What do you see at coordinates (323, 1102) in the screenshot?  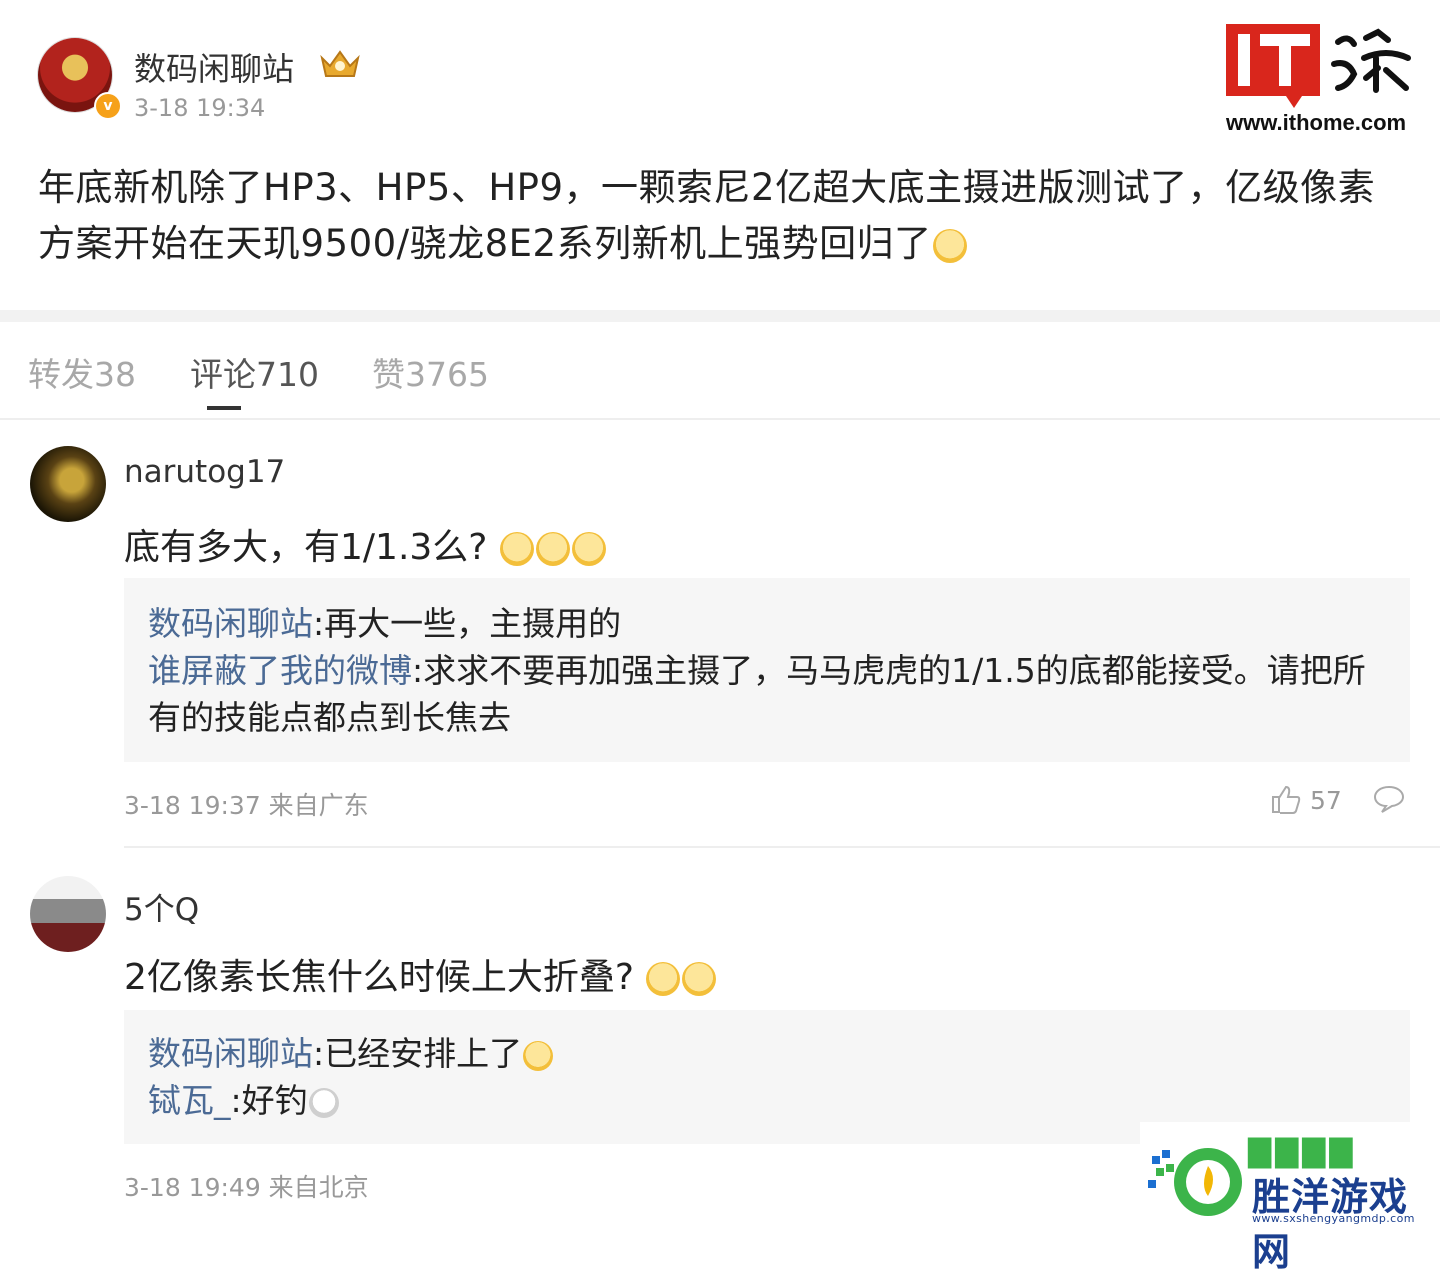 I see `panda-emoji-icon` at bounding box center [323, 1102].